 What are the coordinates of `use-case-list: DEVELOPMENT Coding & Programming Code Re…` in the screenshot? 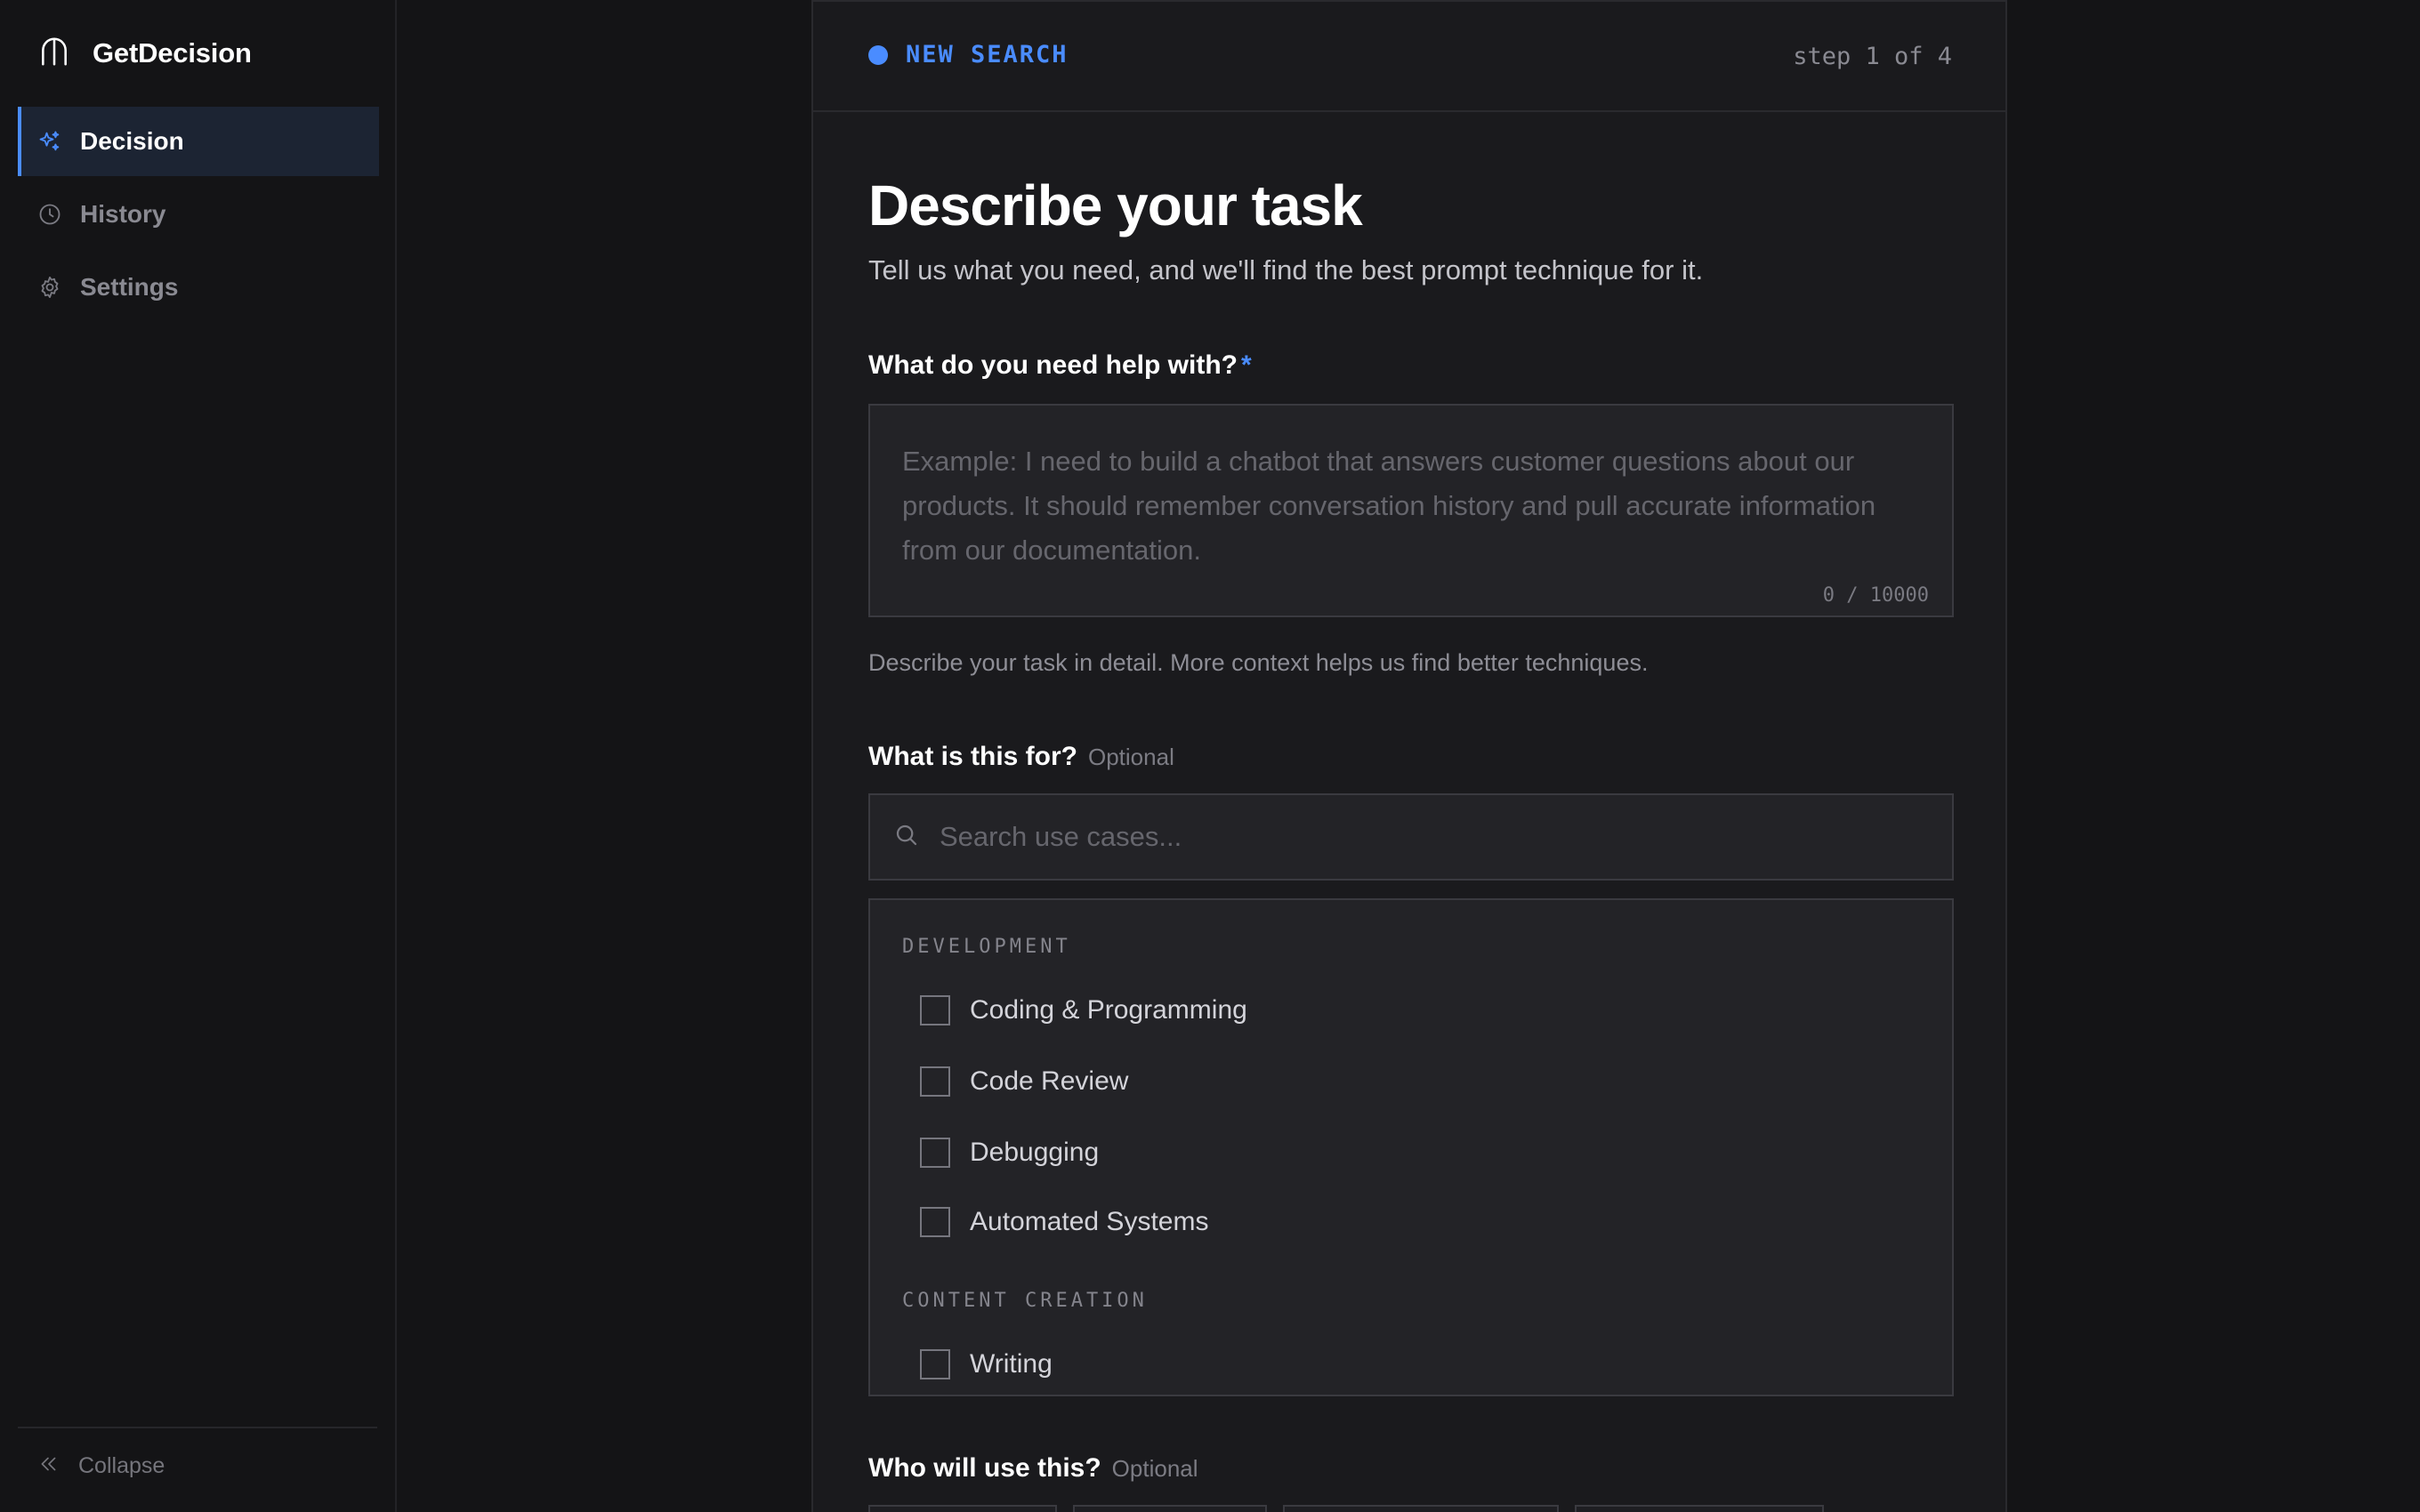 It's located at (1411, 1147).